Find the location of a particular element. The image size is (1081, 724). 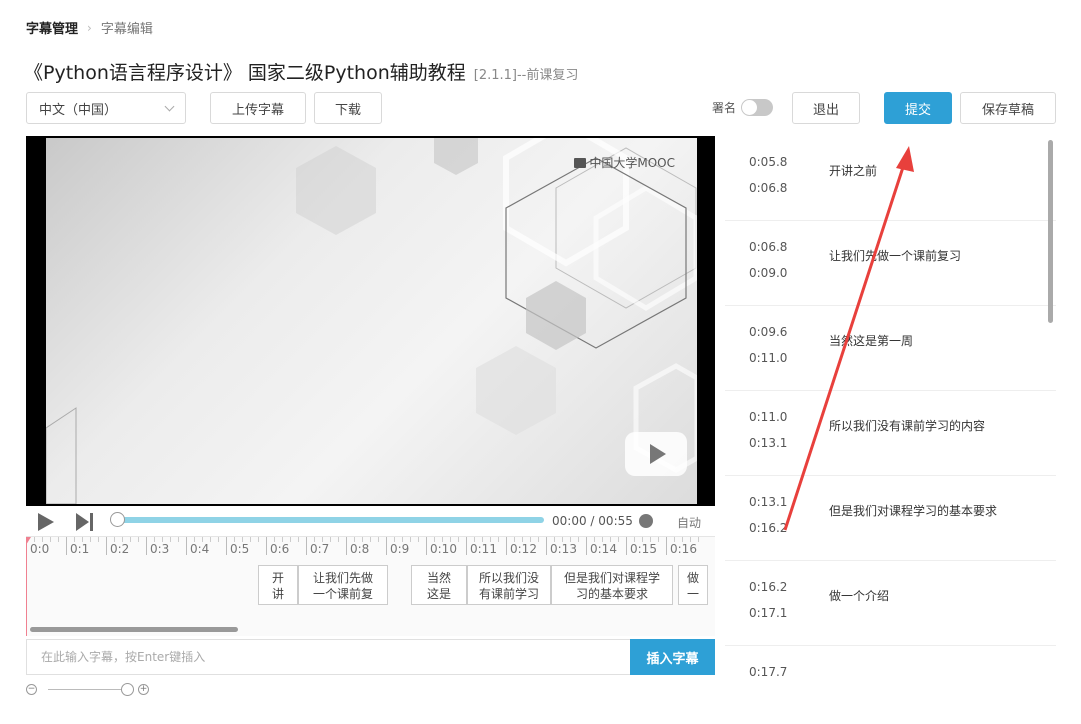

timeline-segment: 所以我们没 有课前学习 is located at coordinates (509, 585).